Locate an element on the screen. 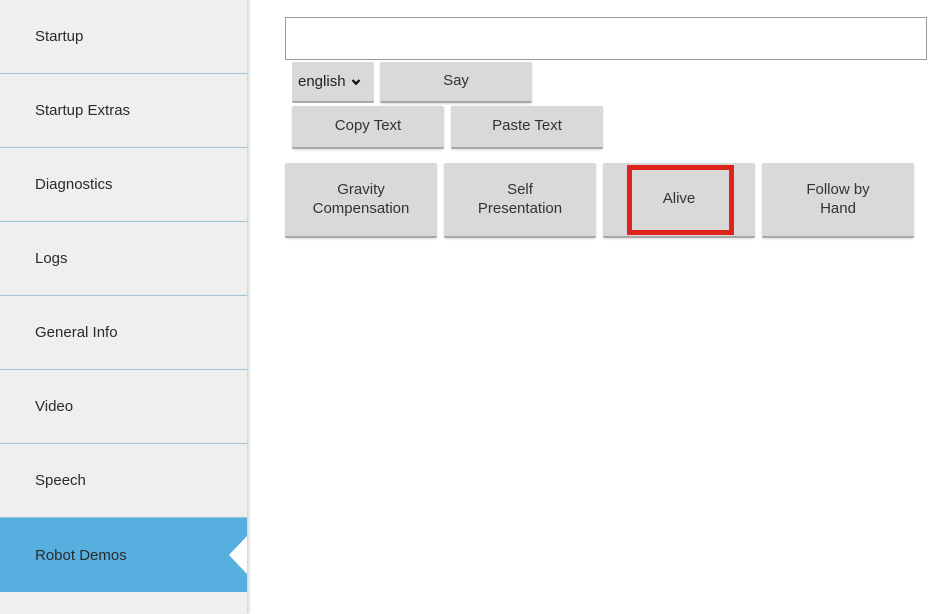 This screenshot has height=614, width=928. alive-button: Alive is located at coordinates (679, 200).